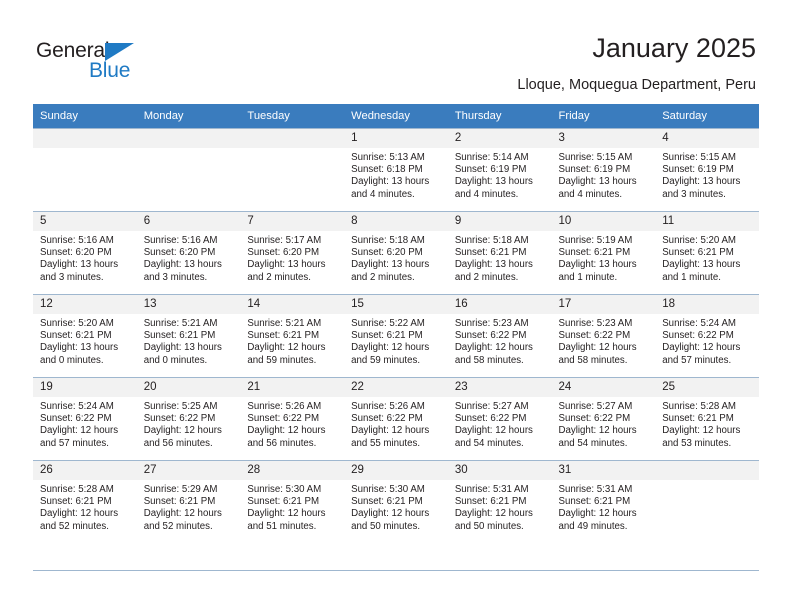  What do you see at coordinates (499, 304) in the screenshot?
I see `day-number: 16` at bounding box center [499, 304].